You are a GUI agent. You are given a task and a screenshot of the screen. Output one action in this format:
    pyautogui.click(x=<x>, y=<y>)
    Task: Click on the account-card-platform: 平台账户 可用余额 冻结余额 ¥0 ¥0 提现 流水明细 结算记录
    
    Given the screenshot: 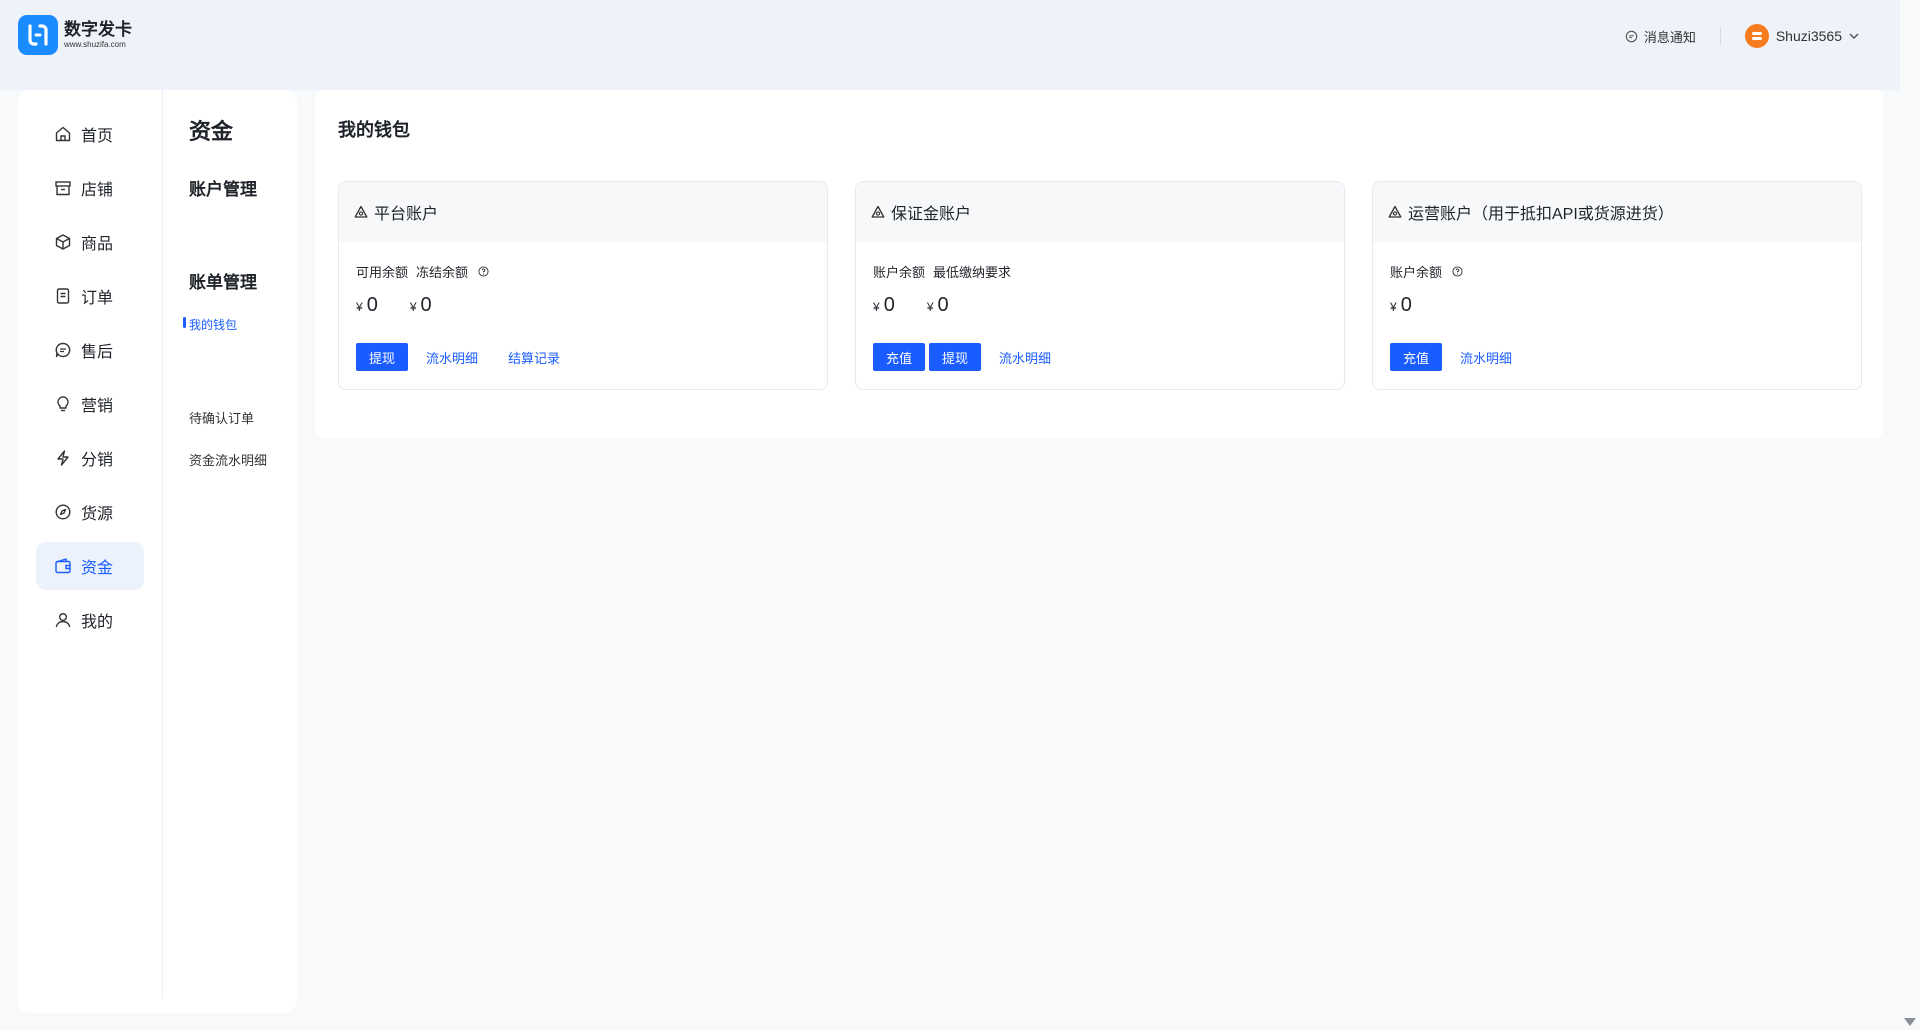 What is the action you would take?
    pyautogui.click(x=583, y=285)
    